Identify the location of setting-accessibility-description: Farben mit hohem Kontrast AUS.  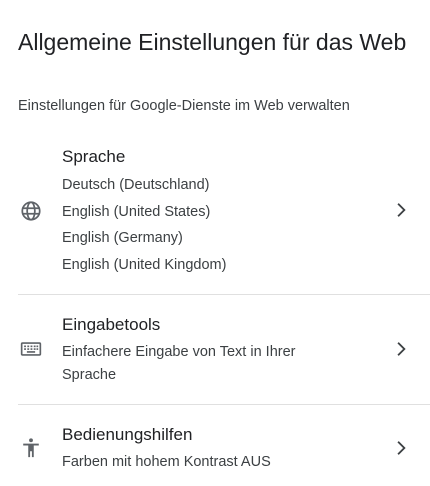
(166, 462).